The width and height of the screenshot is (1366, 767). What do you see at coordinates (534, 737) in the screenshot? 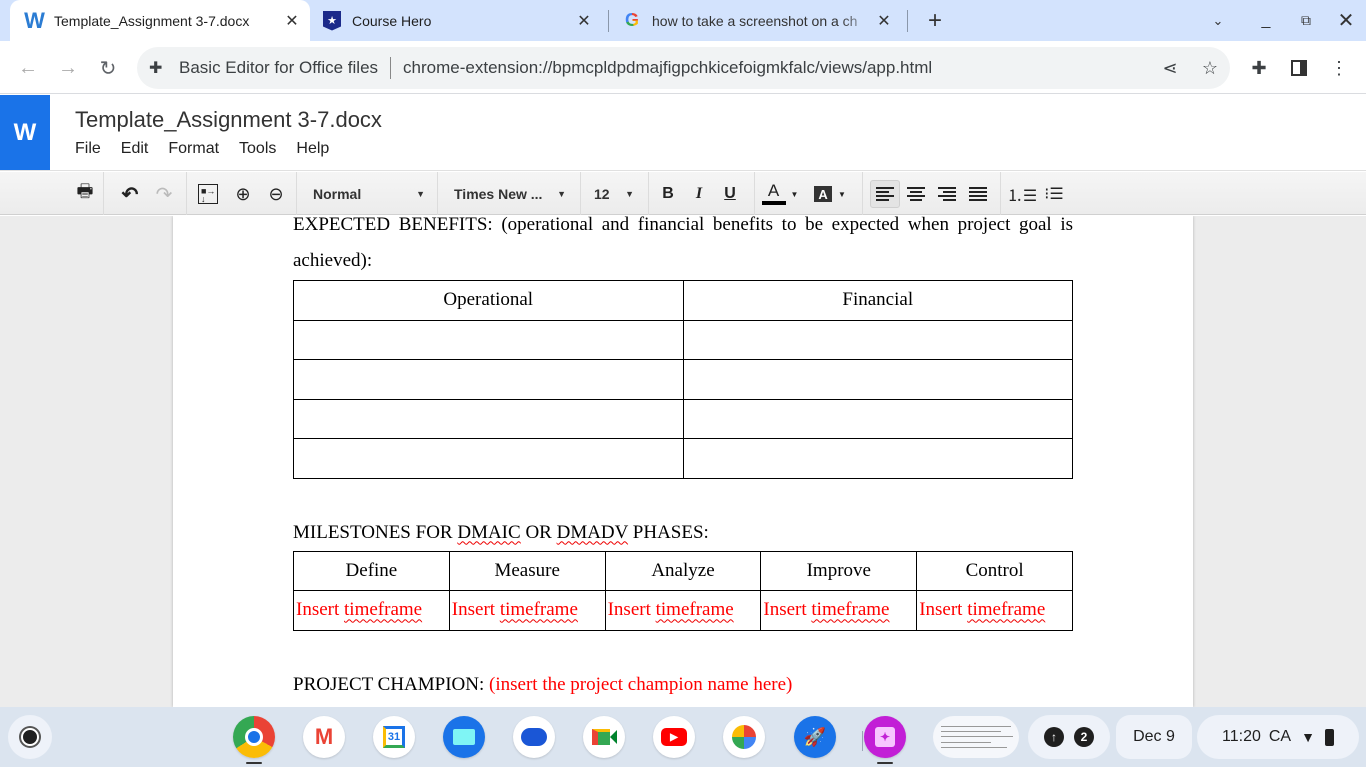
I see `messages-app-icon` at bounding box center [534, 737].